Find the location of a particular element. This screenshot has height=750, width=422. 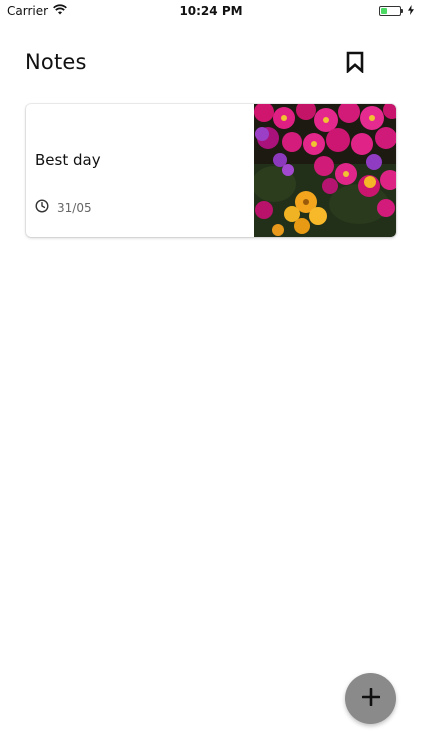

note-thumbnail-image is located at coordinates (325, 170).